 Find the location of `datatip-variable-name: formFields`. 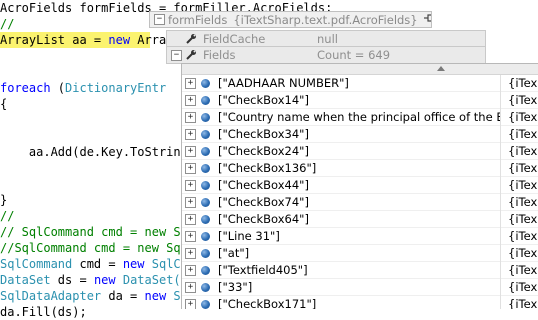

datatip-variable-name: formFields is located at coordinates (198, 19).